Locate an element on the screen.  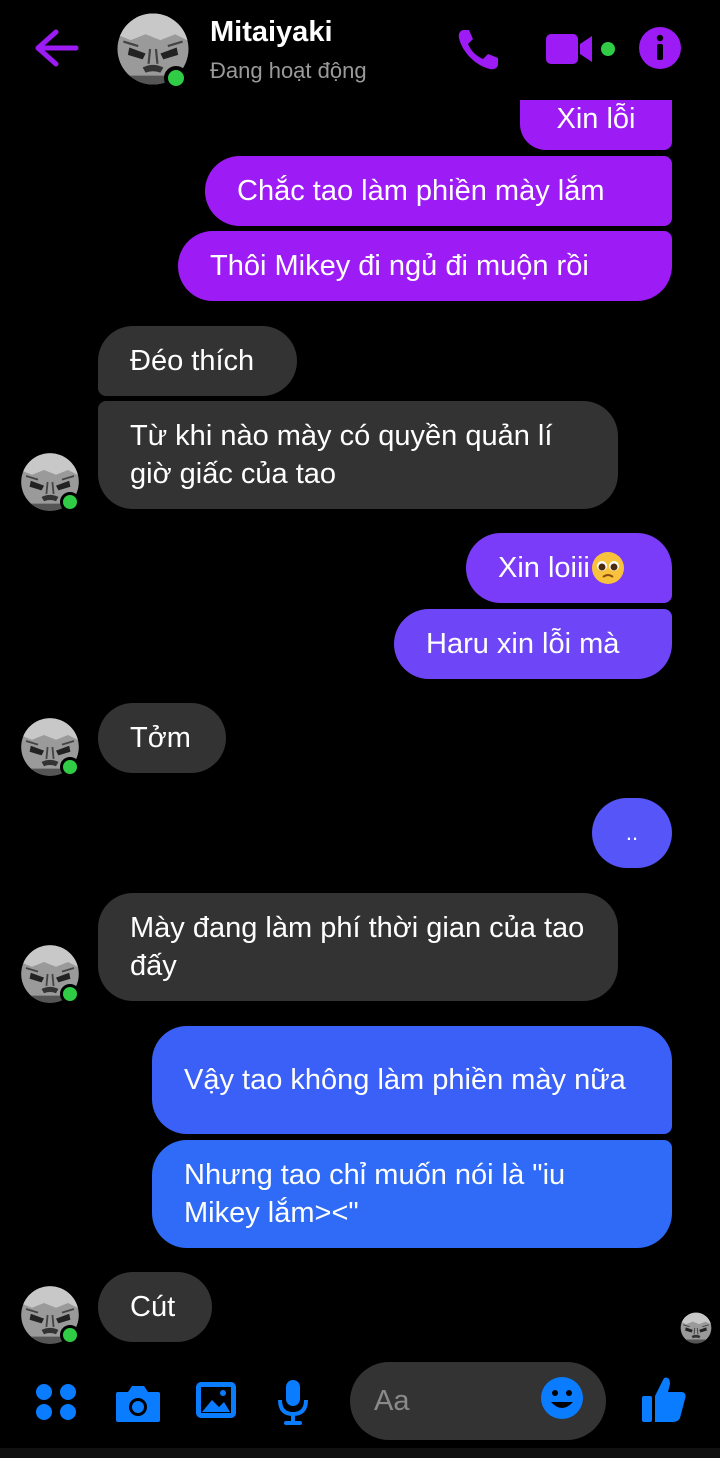
message-text: Xin loiii is located at coordinates (544, 568).